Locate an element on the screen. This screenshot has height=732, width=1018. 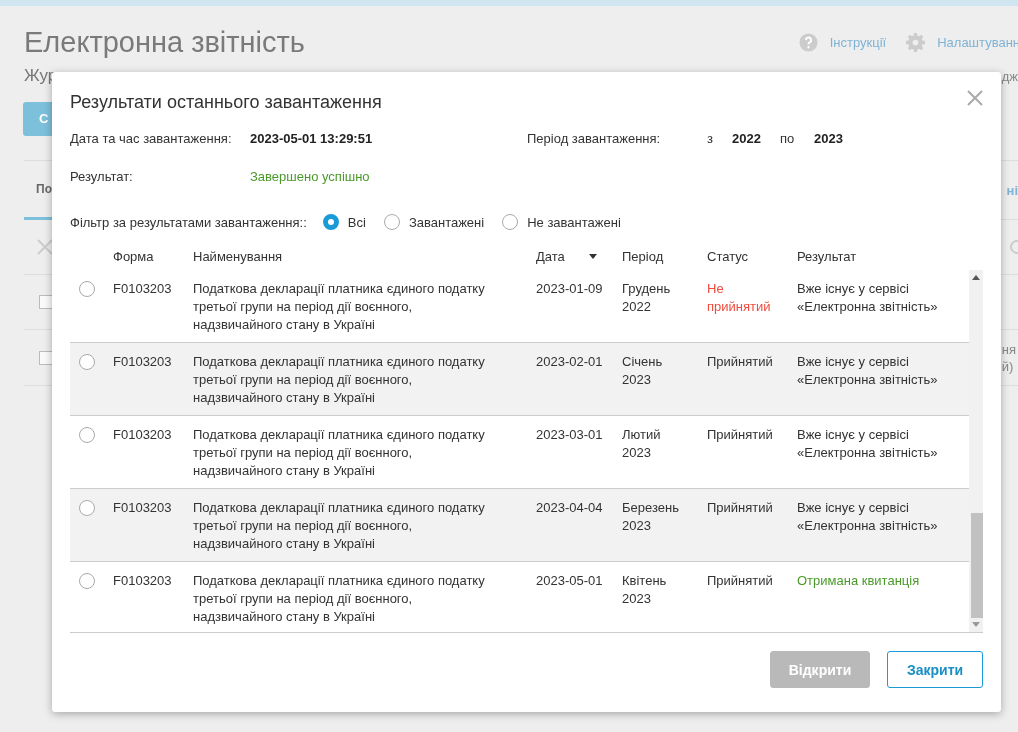
date-cell-text: 2023-03-01 is located at coordinates (570, 435).